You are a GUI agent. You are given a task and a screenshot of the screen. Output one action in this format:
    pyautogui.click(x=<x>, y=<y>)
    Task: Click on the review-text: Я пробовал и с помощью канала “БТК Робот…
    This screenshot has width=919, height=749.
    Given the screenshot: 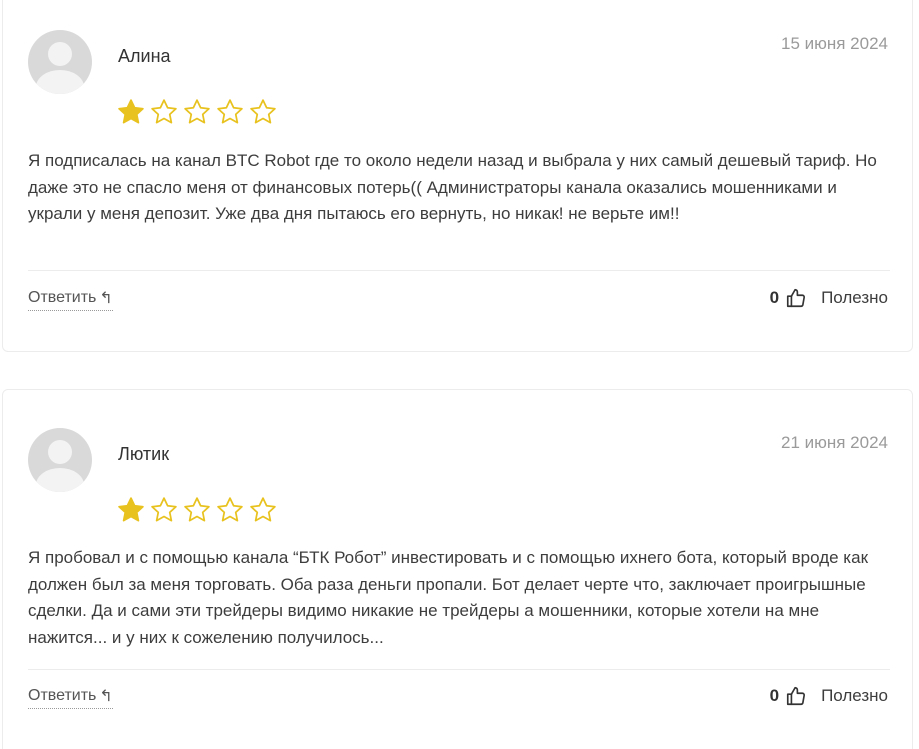 What is the action you would take?
    pyautogui.click(x=448, y=597)
    